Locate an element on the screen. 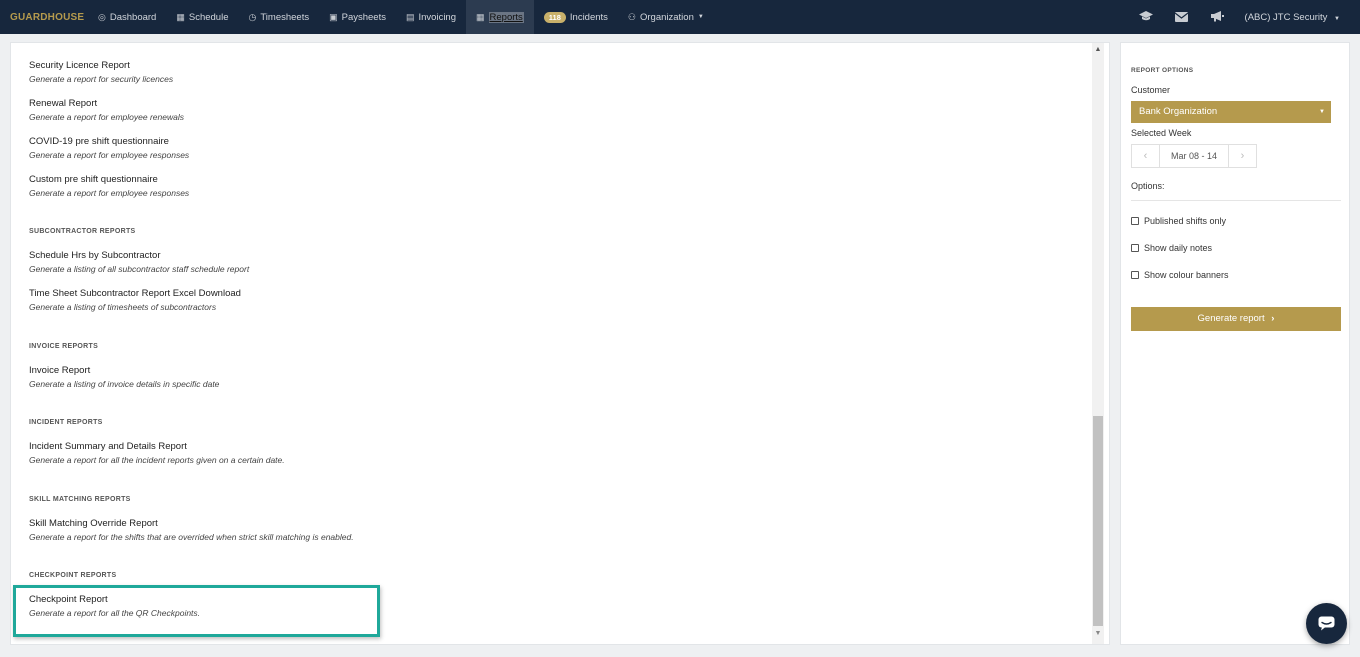 The height and width of the screenshot is (657, 1360). report-title: Checkpoint Report is located at coordinates (68, 599).